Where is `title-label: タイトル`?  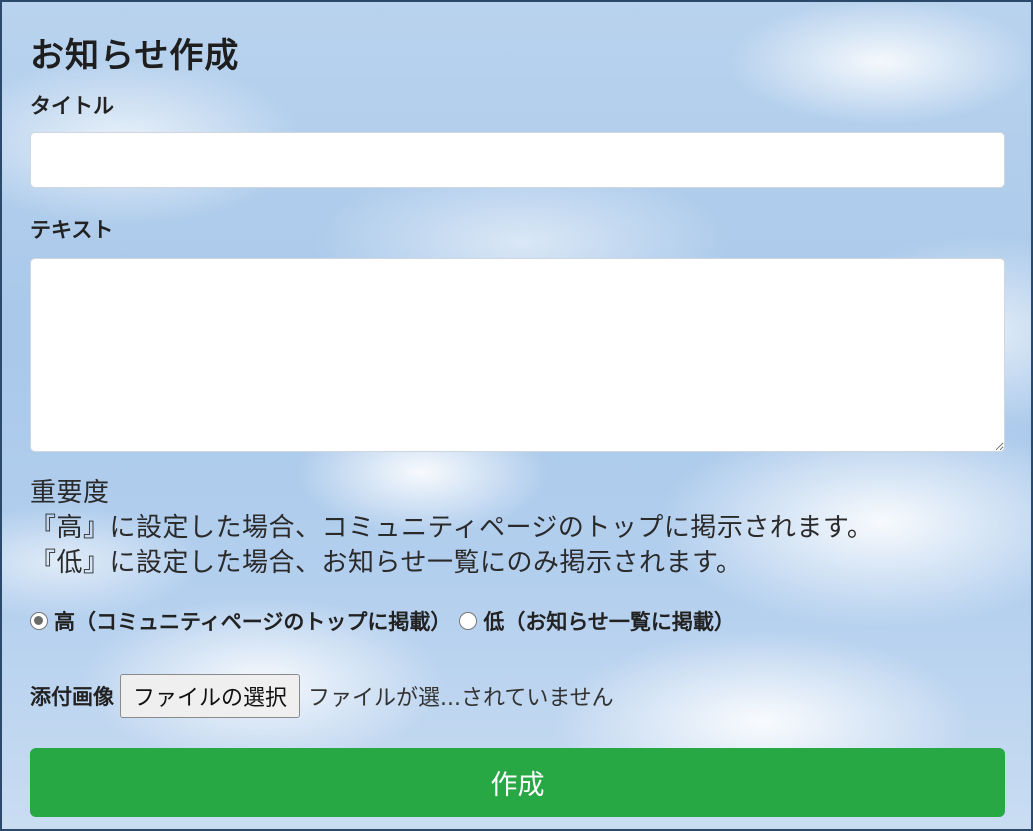 title-label: タイトル is located at coordinates (72, 106).